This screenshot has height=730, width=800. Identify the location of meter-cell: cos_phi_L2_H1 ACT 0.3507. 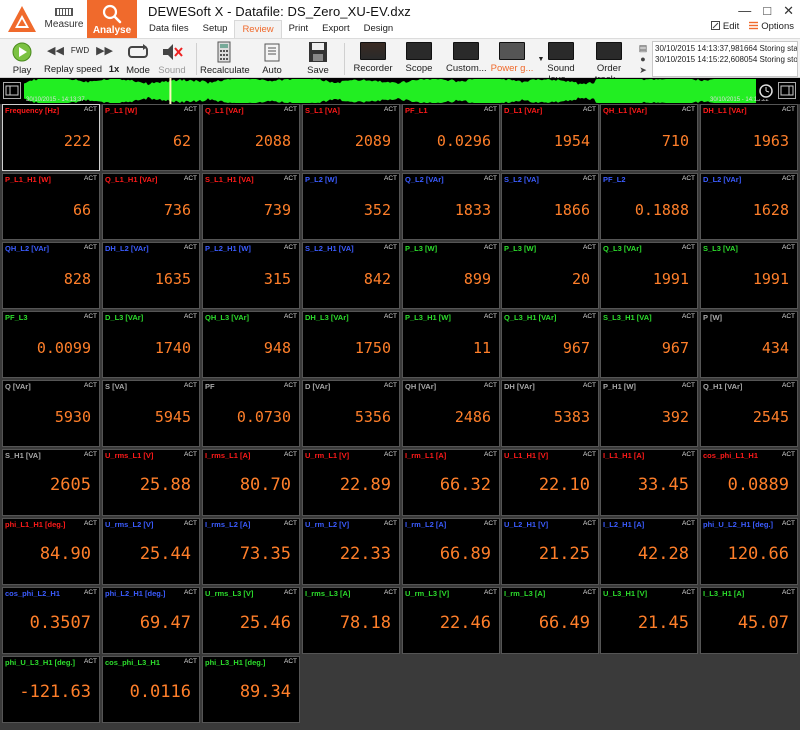
(51, 620).